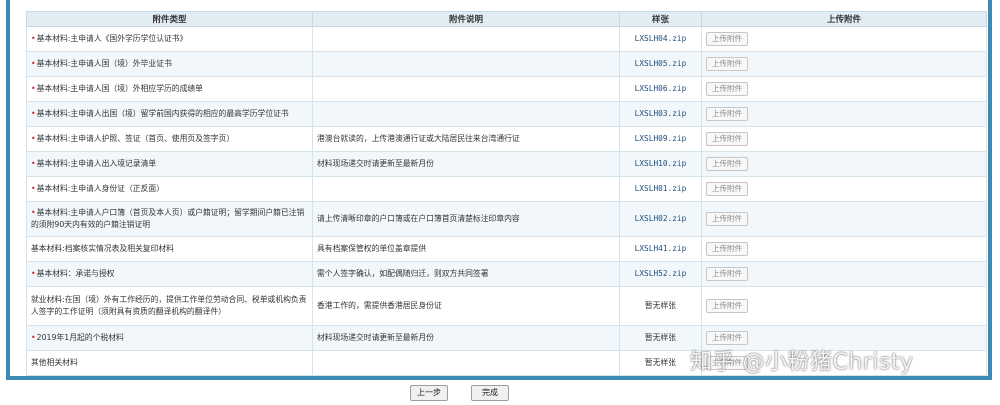  I want to click on attachment-type-cell: •基本材料:主申请人出国（境）留学前国内获得的相应的最高学历学位证书, so click(169, 114).